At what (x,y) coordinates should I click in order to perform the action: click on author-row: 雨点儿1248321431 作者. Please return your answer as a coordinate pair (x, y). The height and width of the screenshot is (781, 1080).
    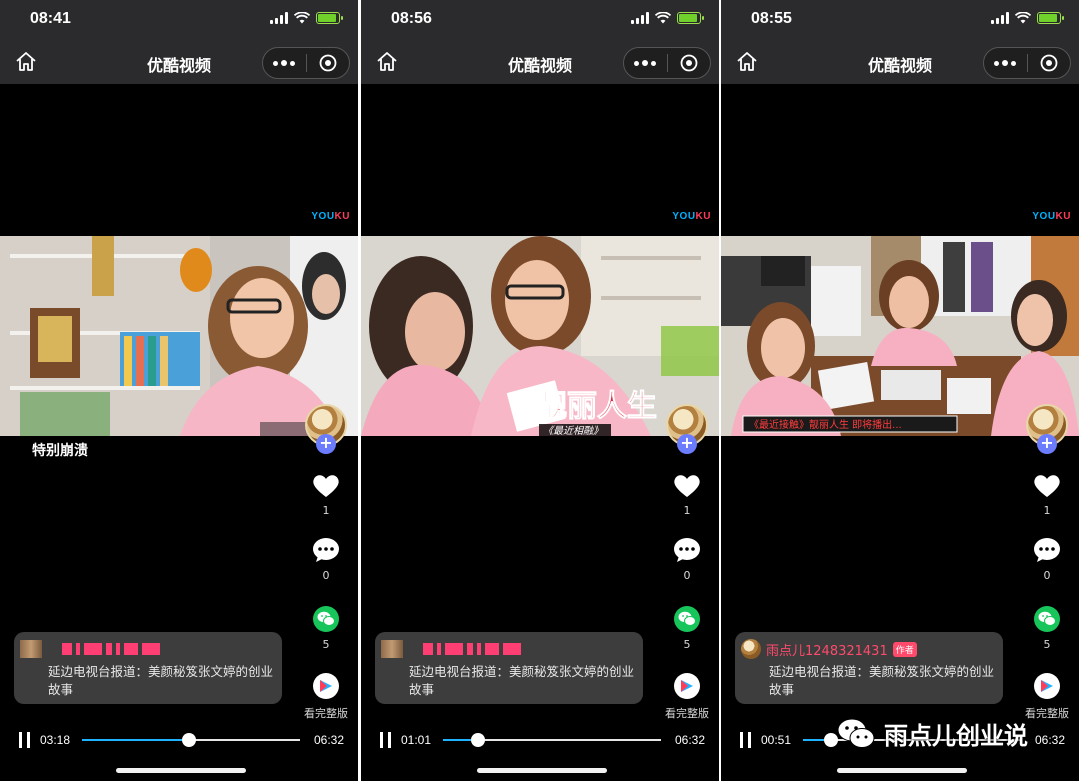
    Looking at the image, I should click on (829, 649).